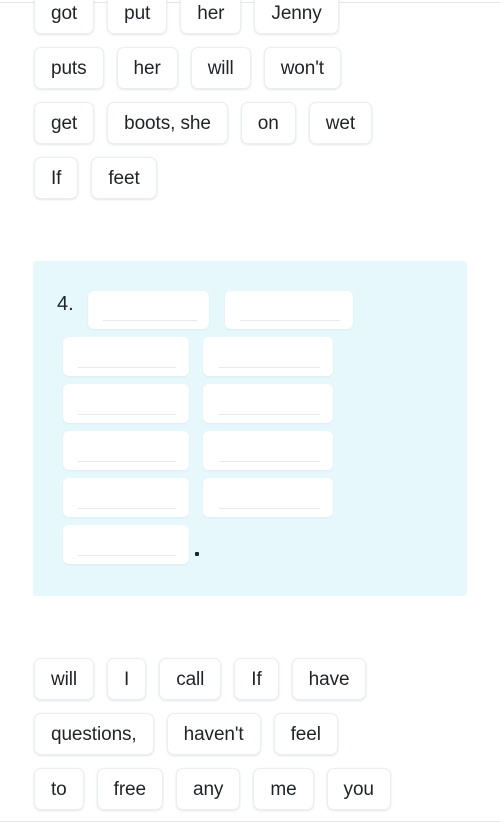  I want to click on word-bank-top-row-4: If feet, so click(250, 178).